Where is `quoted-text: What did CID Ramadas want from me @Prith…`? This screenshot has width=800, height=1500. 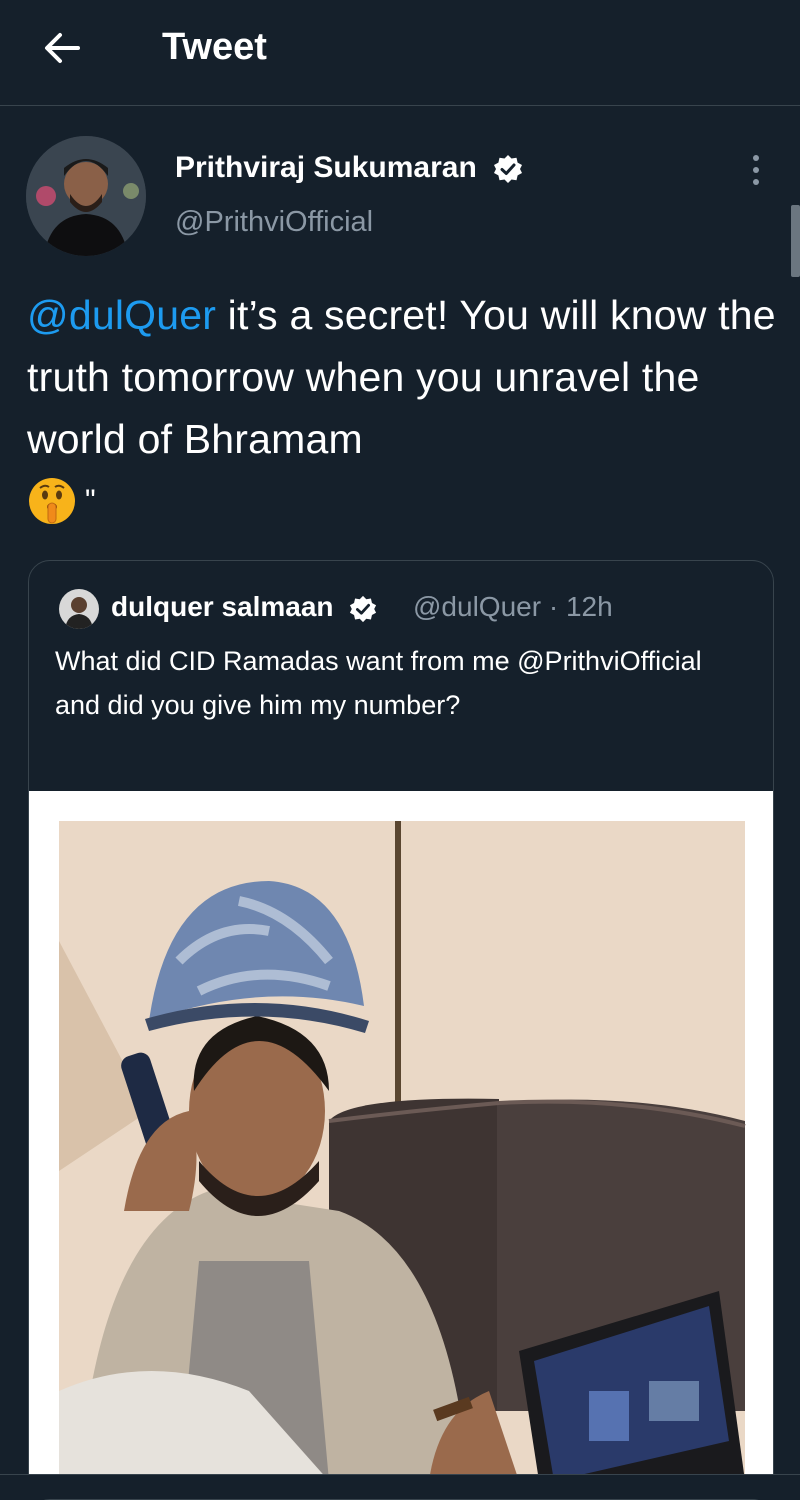 quoted-text: What did CID Ramadas want from me @Prith… is located at coordinates (378, 683).